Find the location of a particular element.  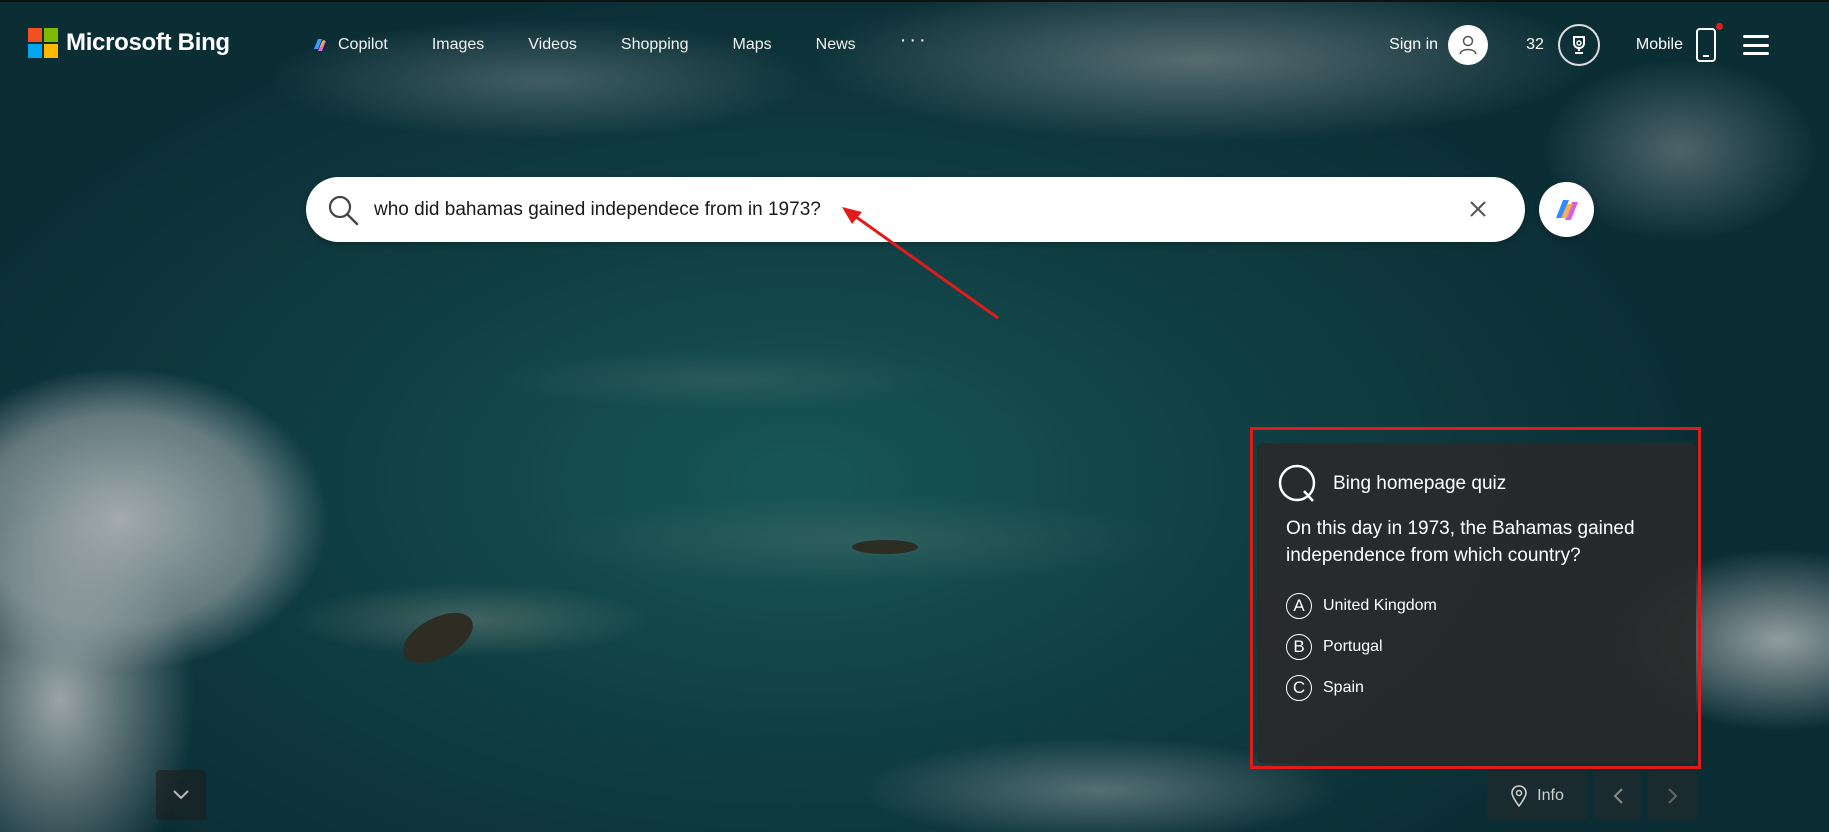

chevron-left-icon is located at coordinates (1618, 795).